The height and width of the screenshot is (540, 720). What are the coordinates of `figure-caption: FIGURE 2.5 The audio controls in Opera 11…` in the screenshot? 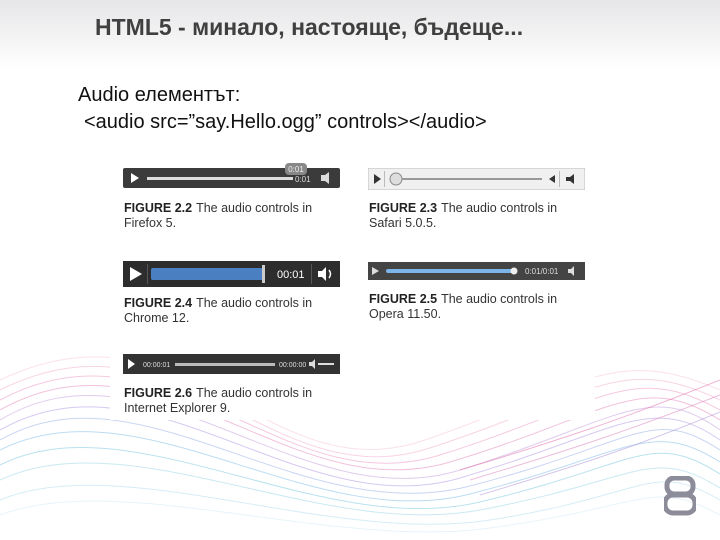 It's located at (463, 306).